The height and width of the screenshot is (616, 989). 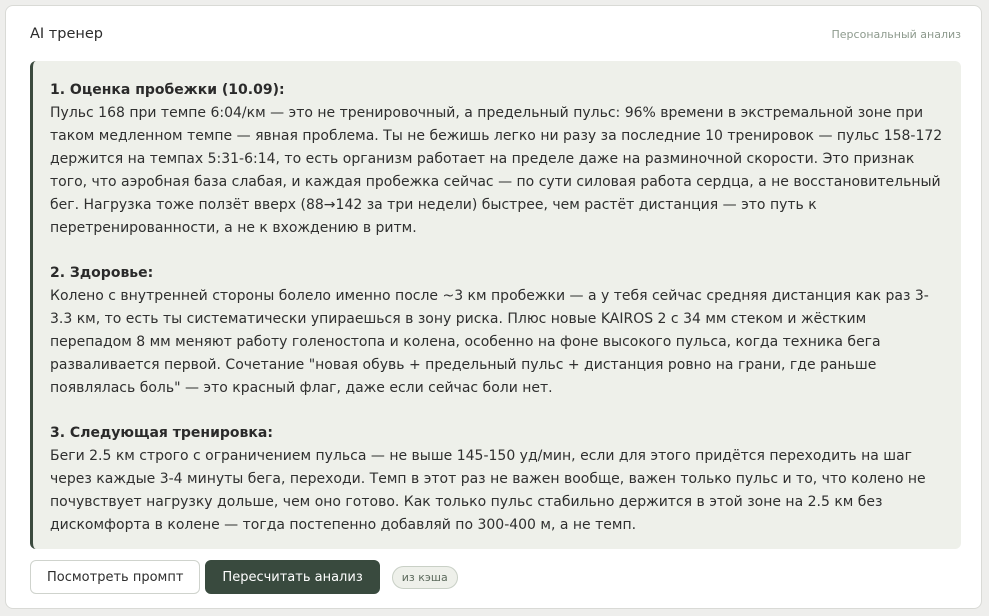 What do you see at coordinates (167, 90) in the screenshot?
I see `section-heading: 1. Оценка пробежки (10.09):` at bounding box center [167, 90].